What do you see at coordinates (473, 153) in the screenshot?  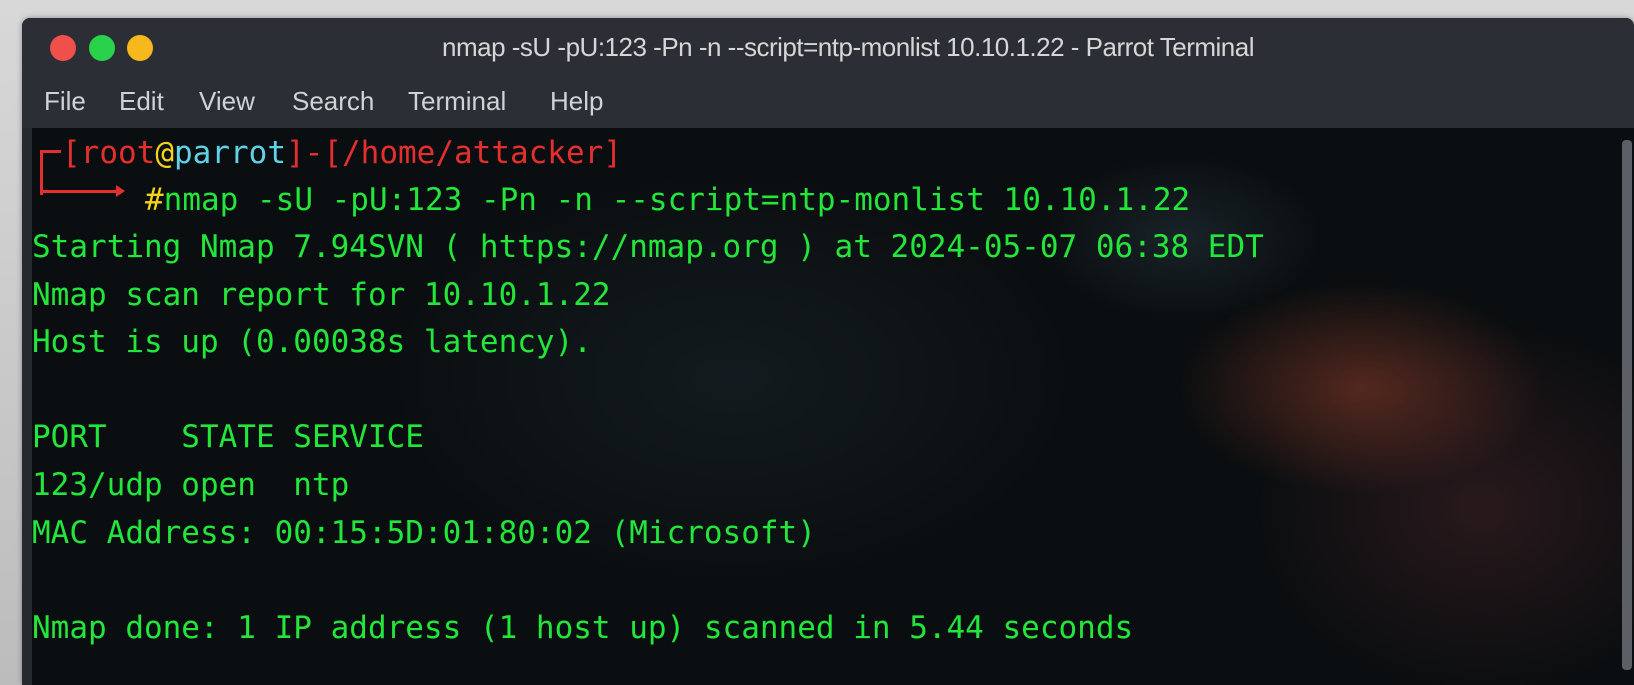 I see `prompt-path: /home/attacker` at bounding box center [473, 153].